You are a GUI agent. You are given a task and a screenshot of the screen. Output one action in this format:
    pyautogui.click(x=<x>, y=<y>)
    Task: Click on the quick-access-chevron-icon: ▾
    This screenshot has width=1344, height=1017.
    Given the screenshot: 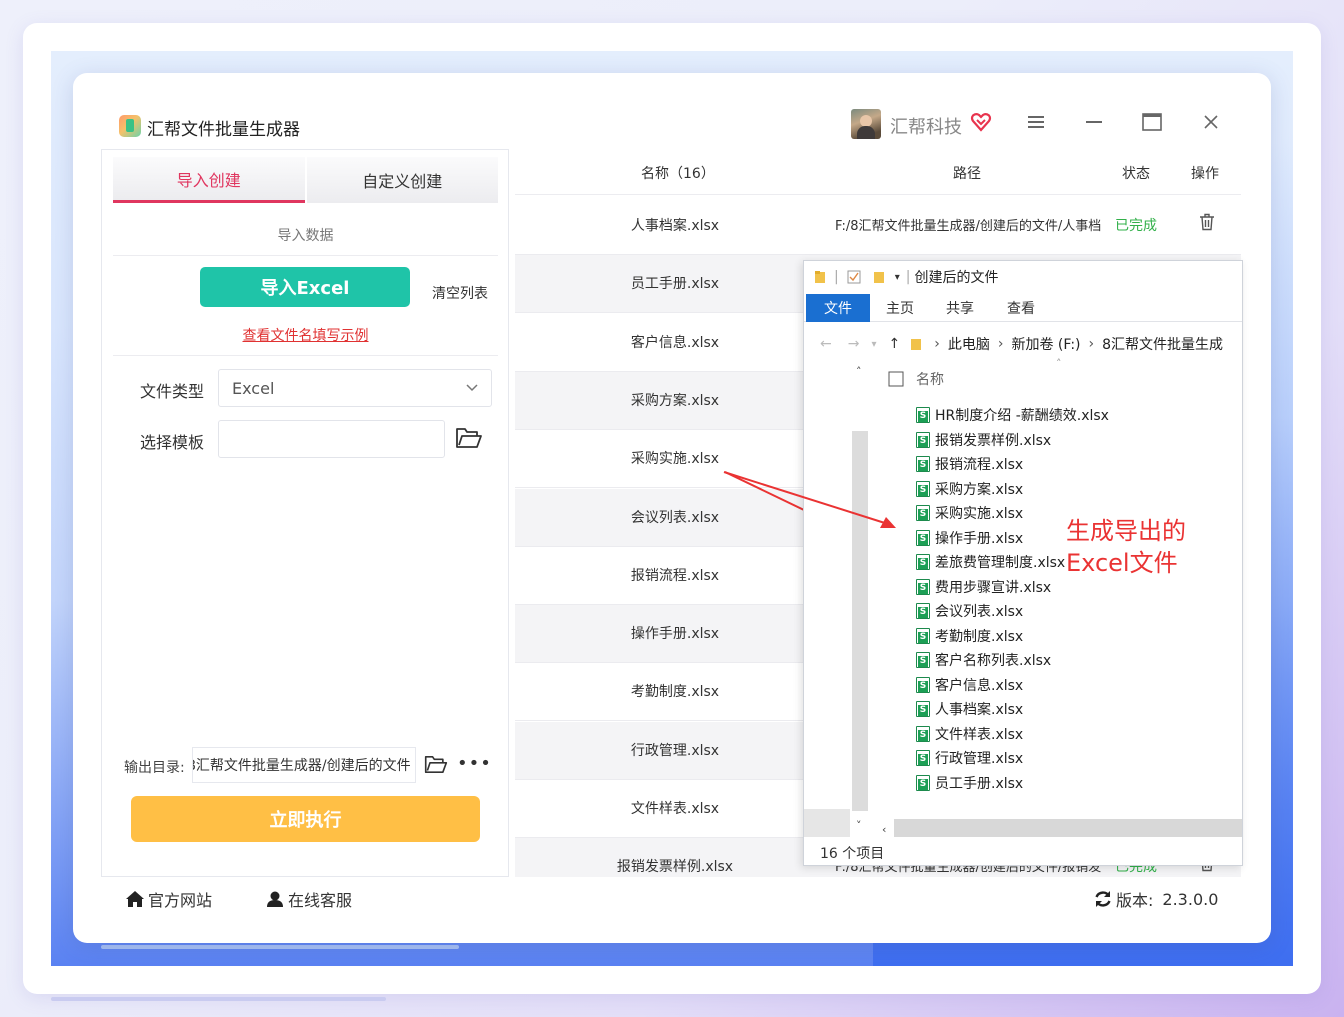 What is the action you would take?
    pyautogui.click(x=897, y=277)
    